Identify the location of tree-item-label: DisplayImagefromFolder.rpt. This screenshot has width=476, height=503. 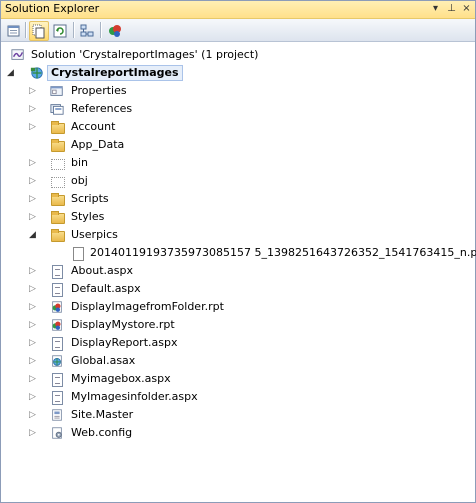
(147, 306).